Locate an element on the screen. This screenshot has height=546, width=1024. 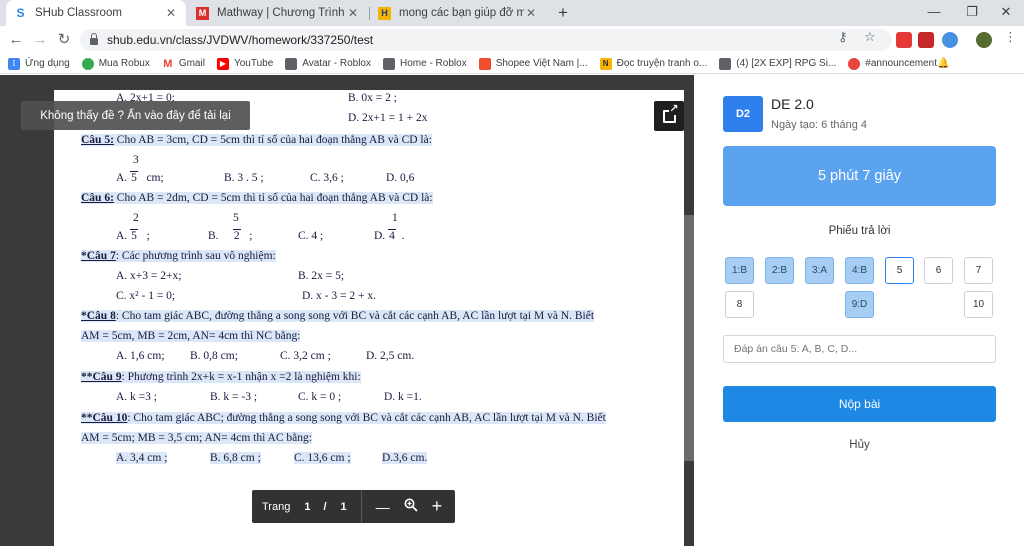
answer-cell-5: 5 is located at coordinates (899, 270).